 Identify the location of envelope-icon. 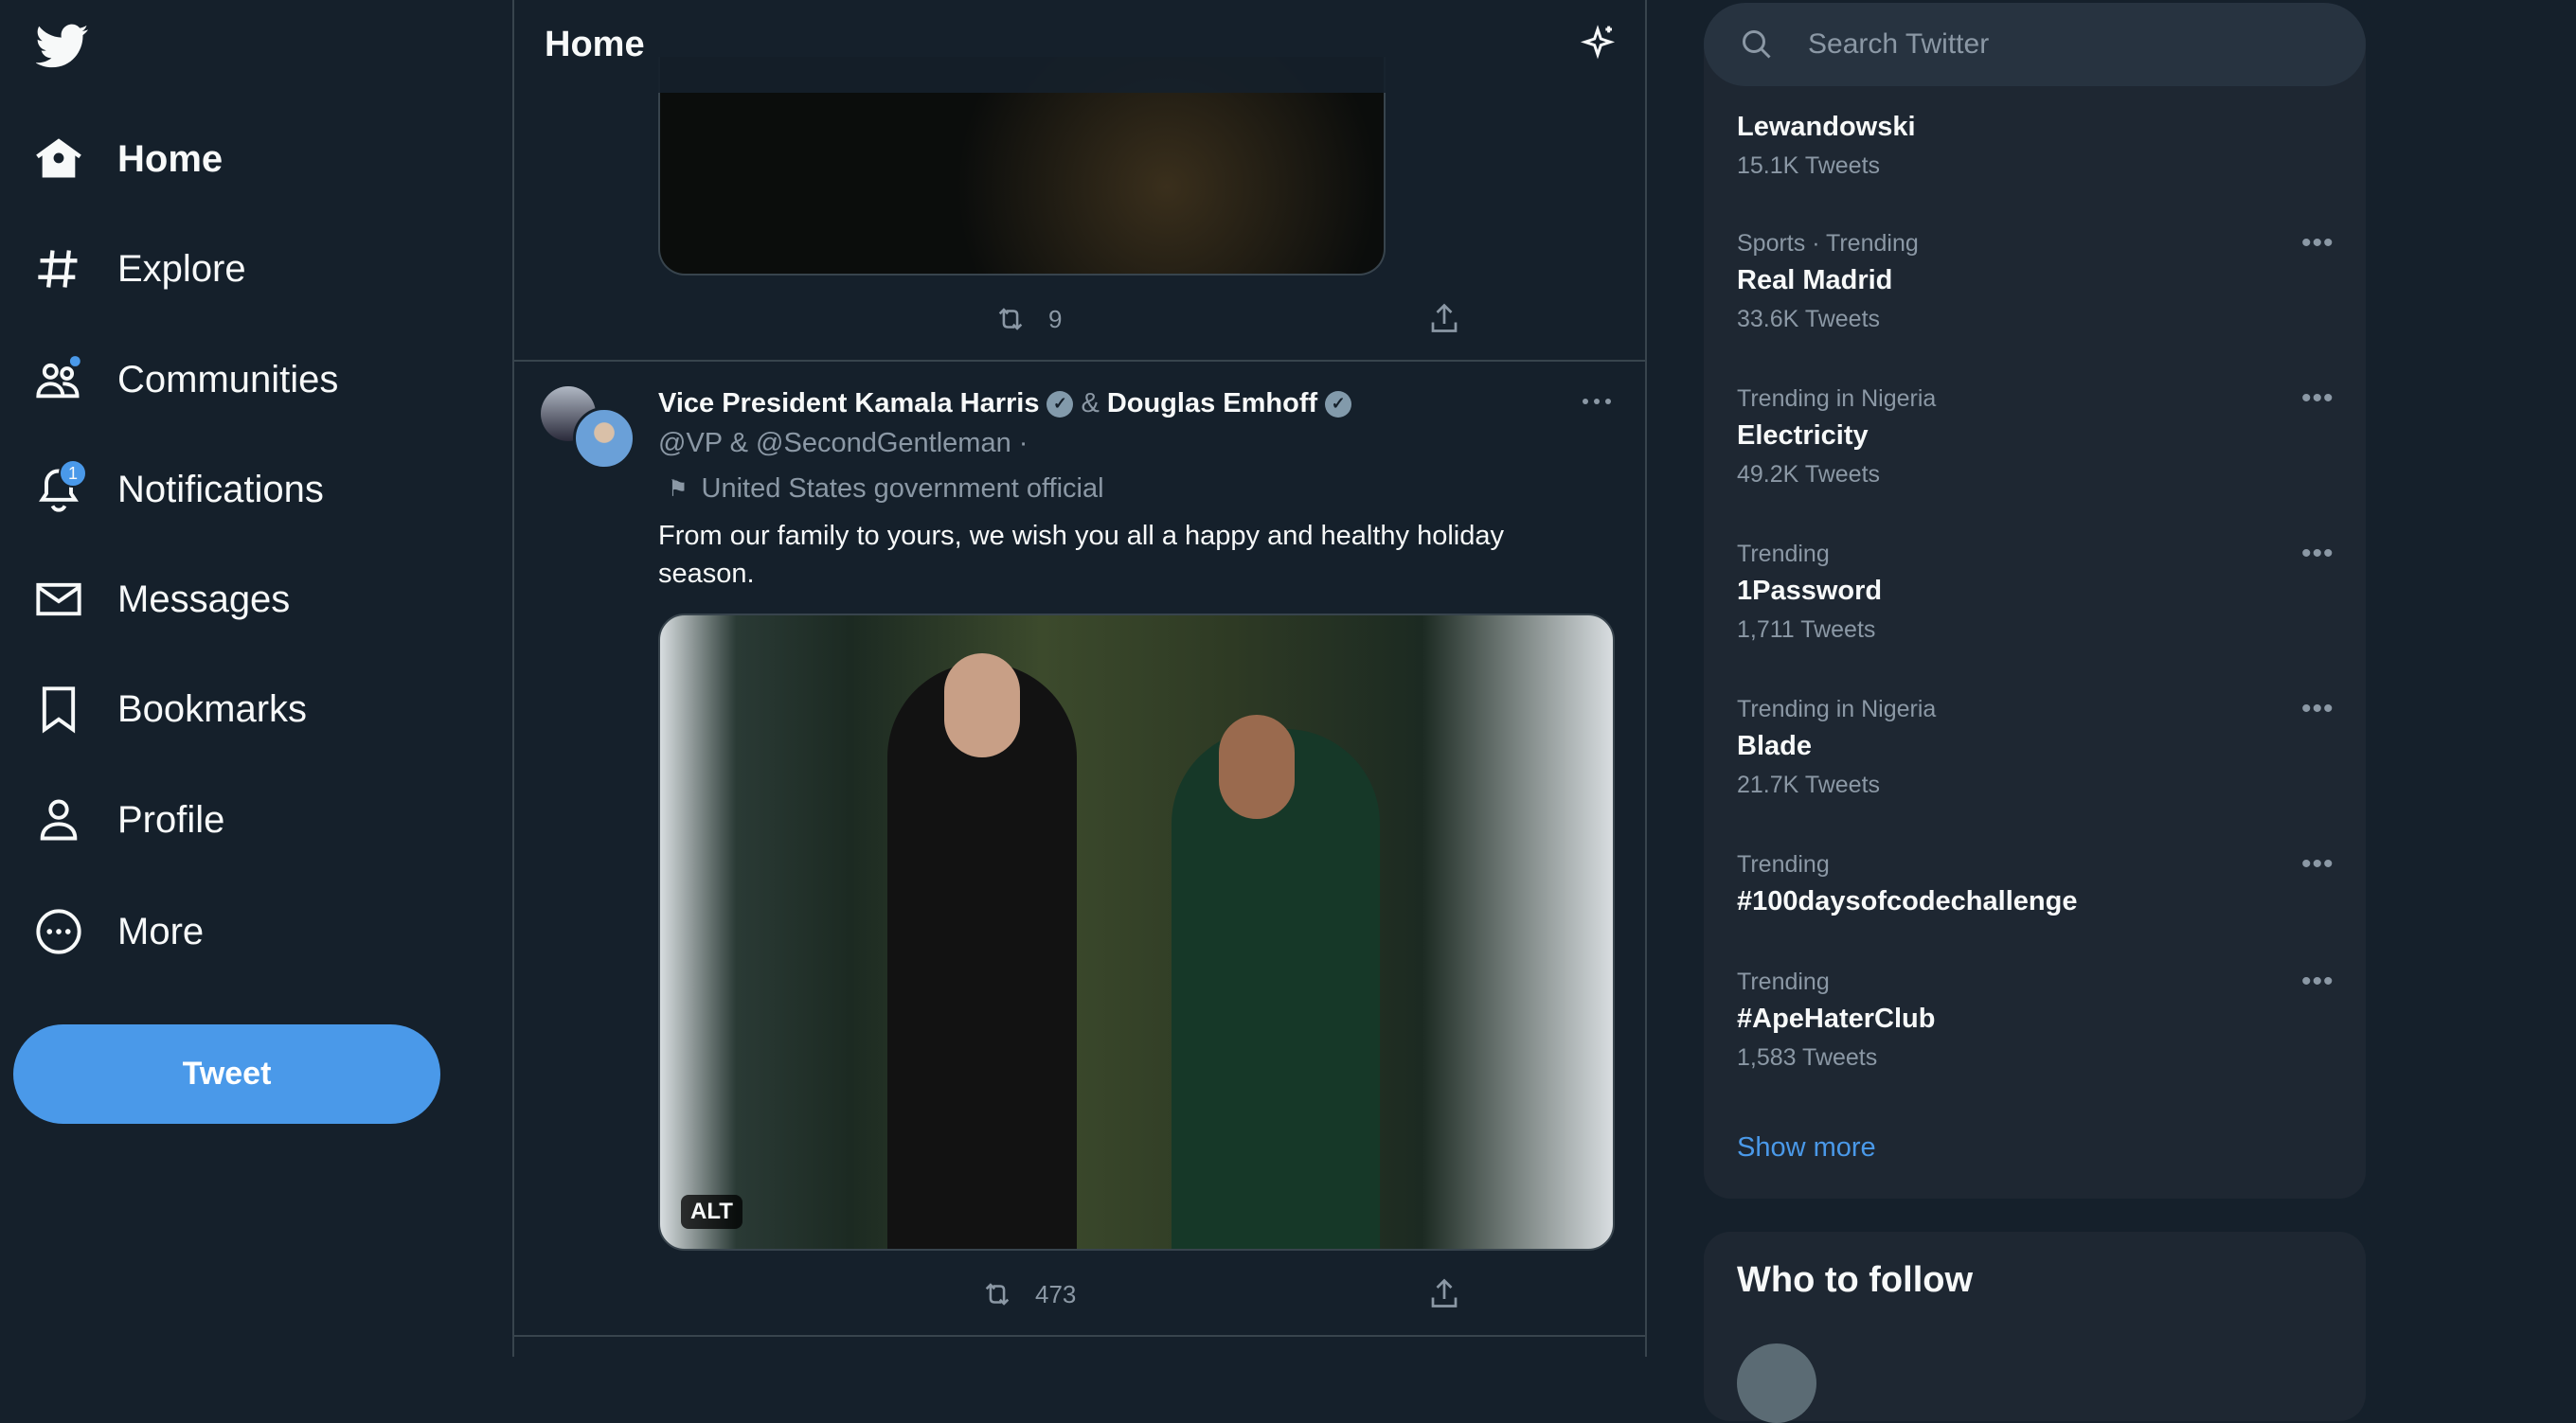
(58, 599).